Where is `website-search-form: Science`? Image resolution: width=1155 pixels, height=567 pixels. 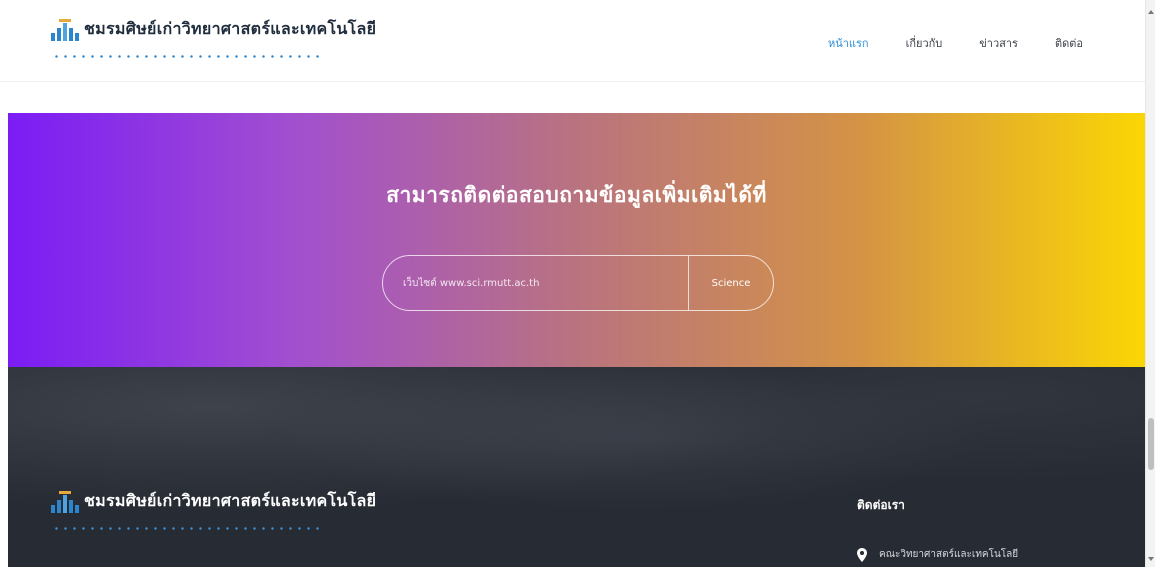
website-search-form: Science is located at coordinates (578, 283).